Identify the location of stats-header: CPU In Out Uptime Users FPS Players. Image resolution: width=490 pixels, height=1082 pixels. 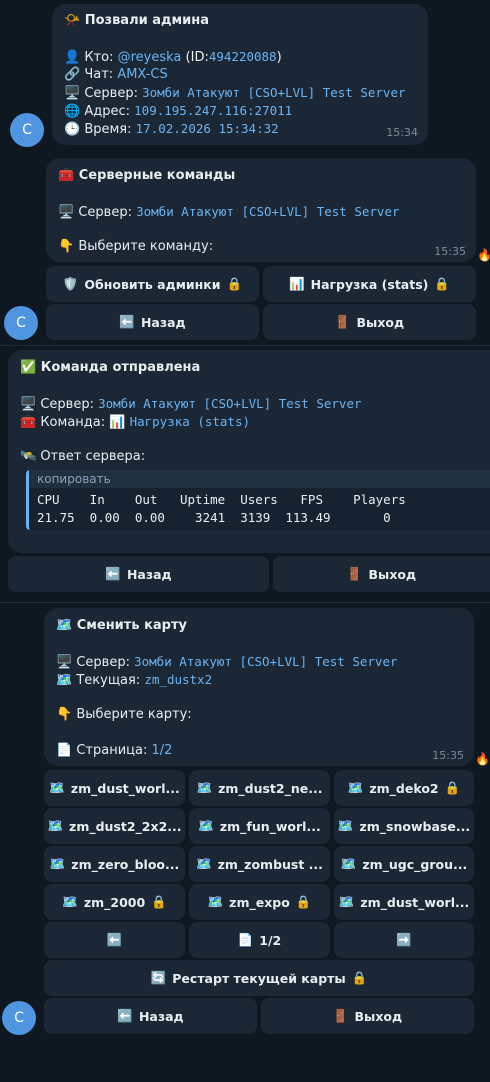
(221, 499).